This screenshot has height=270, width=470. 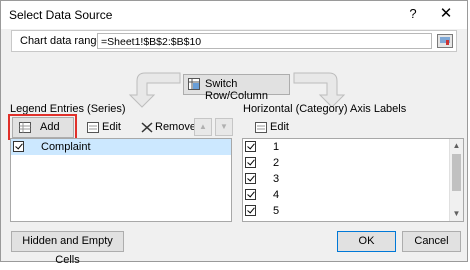 I want to click on list-item: 3, so click(x=353, y=179).